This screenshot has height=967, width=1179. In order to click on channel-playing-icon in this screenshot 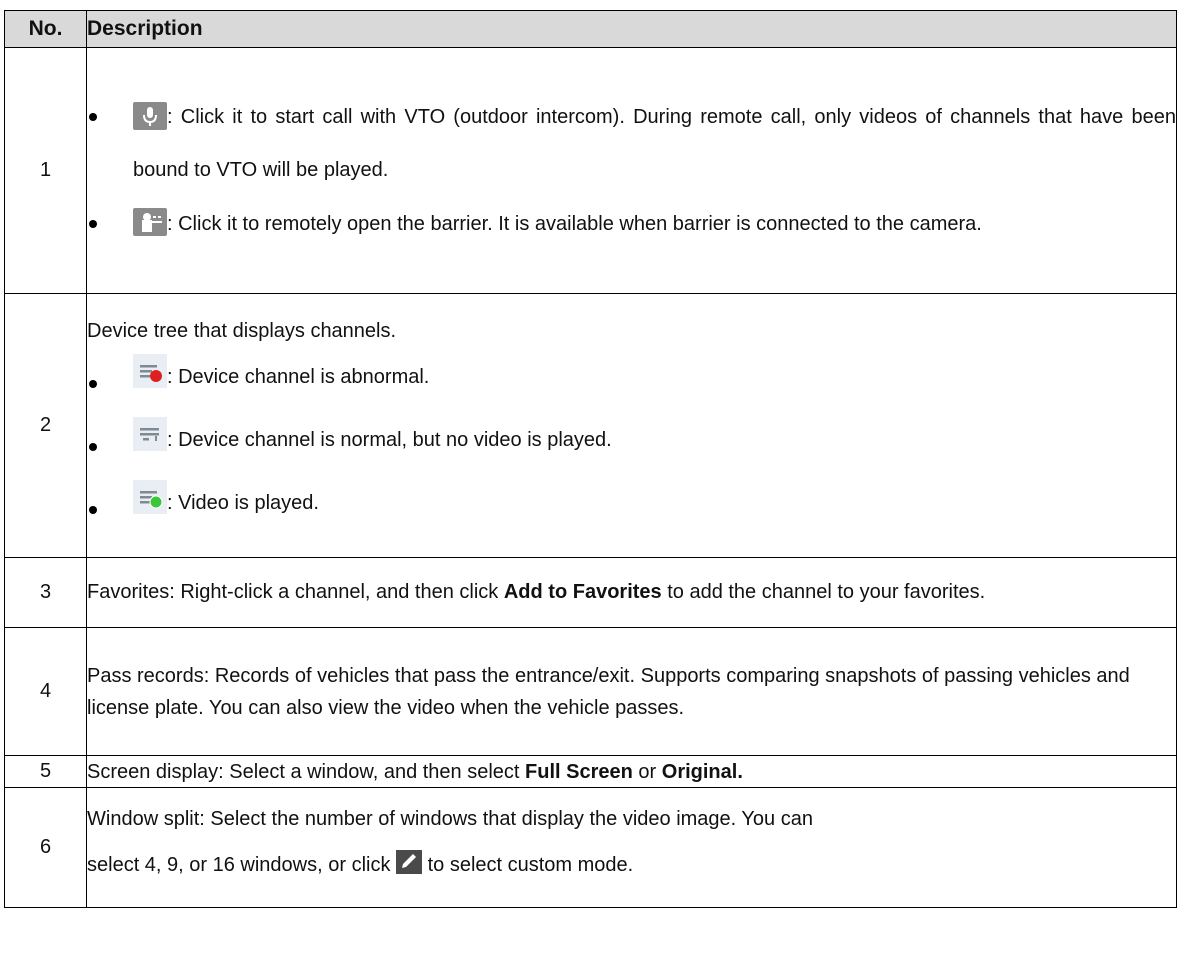, I will do `click(150, 504)`.